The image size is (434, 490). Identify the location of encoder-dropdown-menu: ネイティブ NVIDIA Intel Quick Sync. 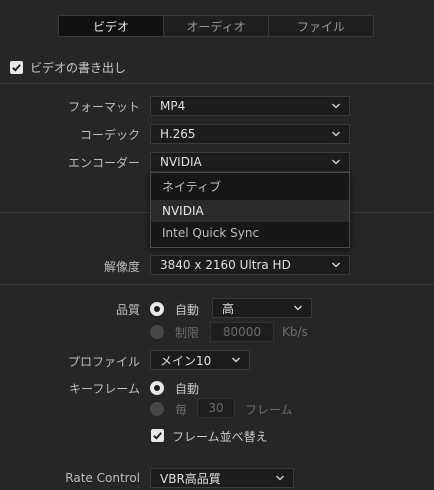
(250, 210).